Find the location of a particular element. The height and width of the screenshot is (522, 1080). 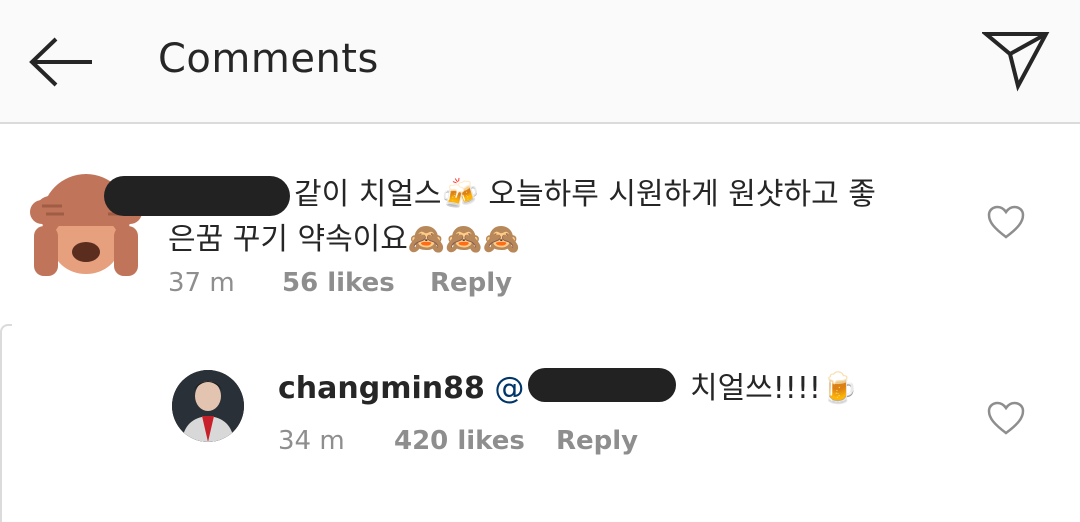

comment-likes: 56 likes is located at coordinates (338, 283).